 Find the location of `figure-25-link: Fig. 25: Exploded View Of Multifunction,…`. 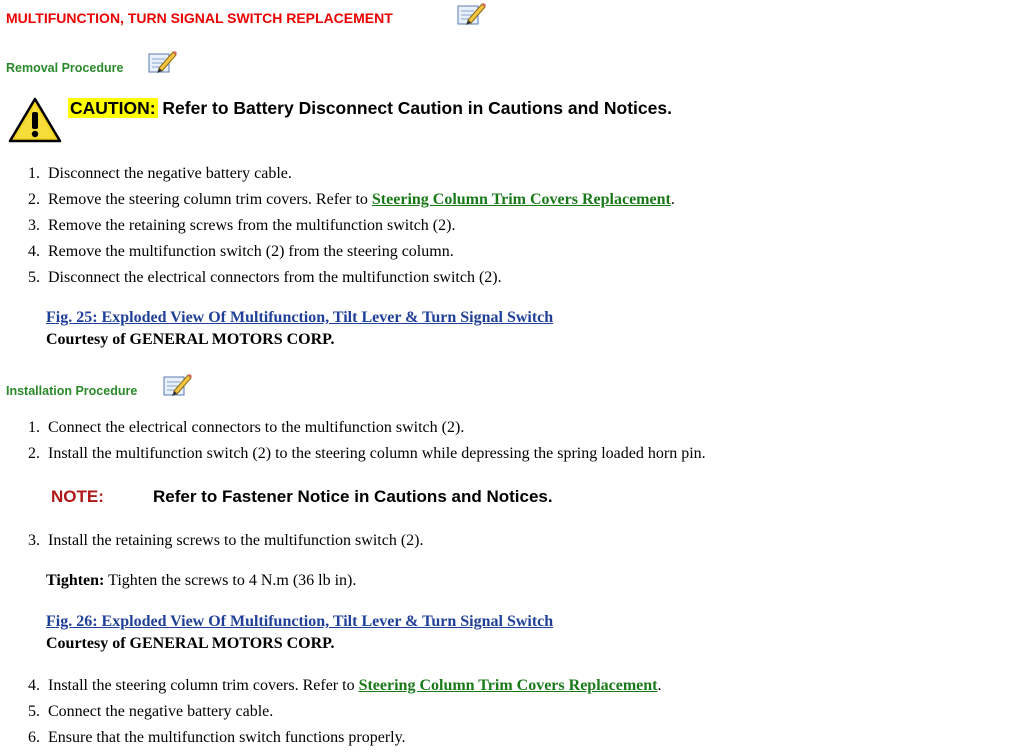

figure-25-link: Fig. 25: Exploded View Of Multifunction,… is located at coordinates (299, 318).